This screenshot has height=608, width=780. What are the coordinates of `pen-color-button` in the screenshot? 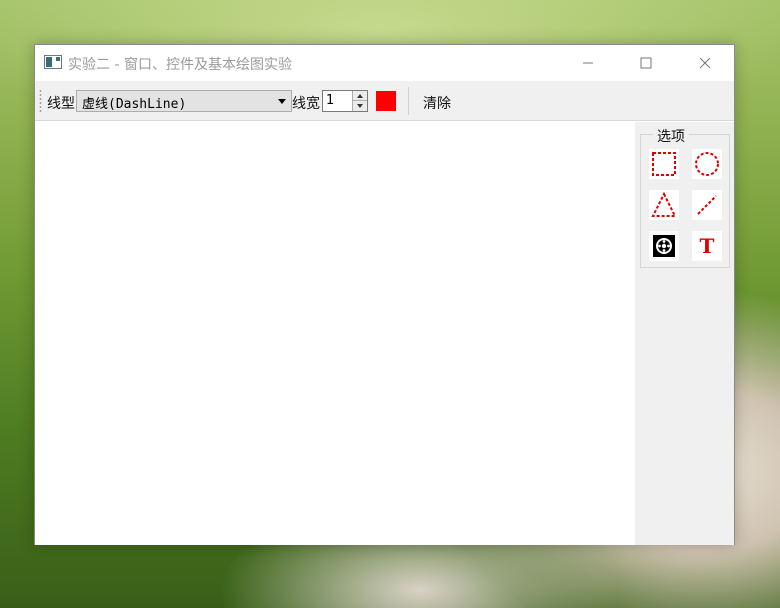 It's located at (386, 101).